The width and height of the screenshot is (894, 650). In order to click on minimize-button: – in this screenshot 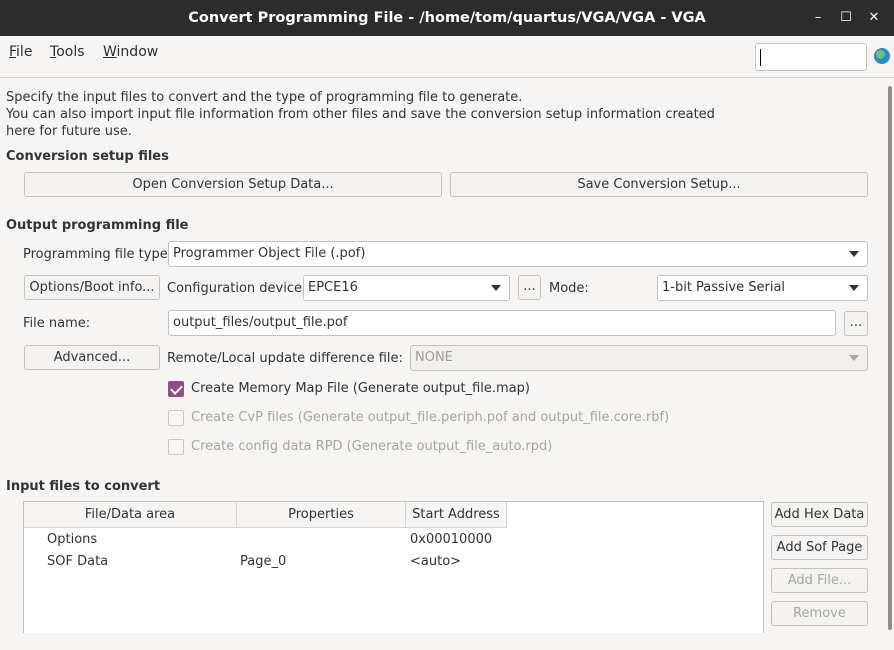, I will do `click(818, 18)`.